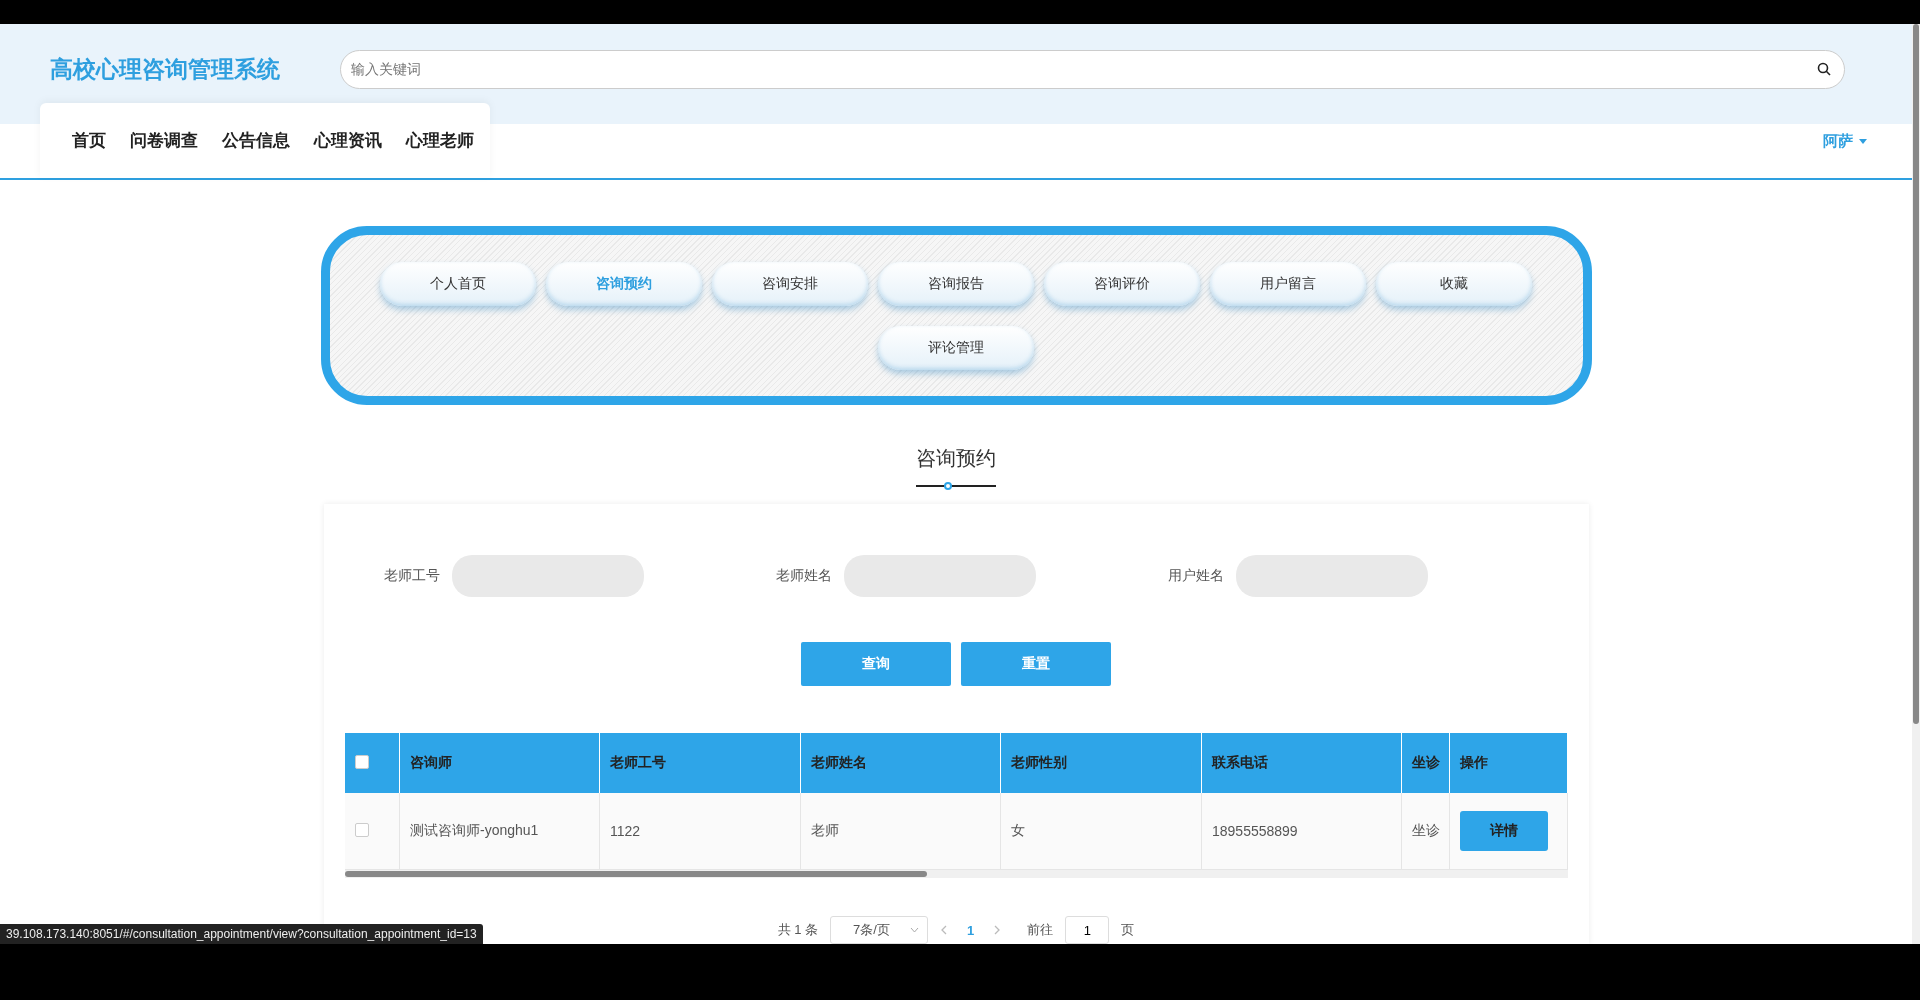 This screenshot has width=1920, height=1000. I want to click on nav-link: 问卷调查, so click(164, 140).